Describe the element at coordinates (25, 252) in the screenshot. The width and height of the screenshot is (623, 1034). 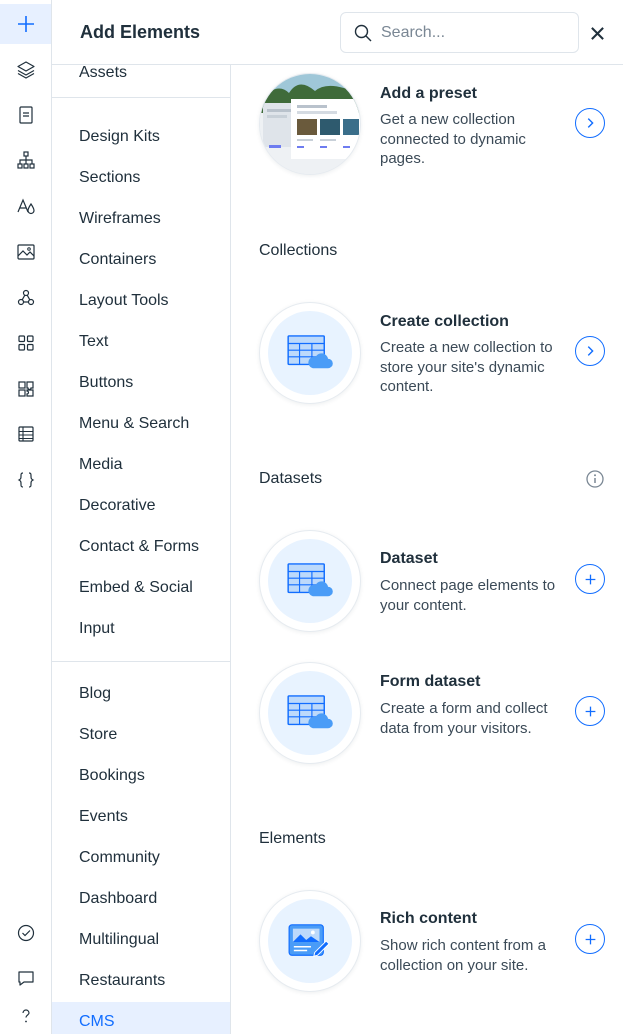
I see `image-icon` at that location.